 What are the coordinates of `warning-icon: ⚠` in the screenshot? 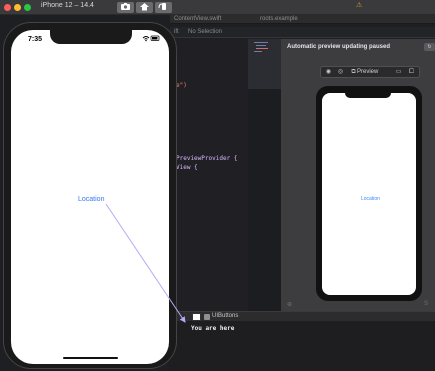 It's located at (359, 5).